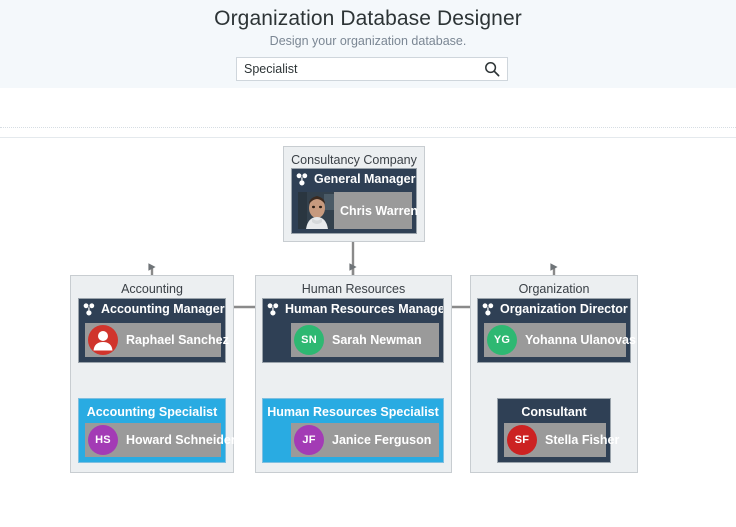 The width and height of the screenshot is (736, 527). Describe the element at coordinates (309, 440) in the screenshot. I see `avatar-initials-janice-ferguson: JF` at that location.